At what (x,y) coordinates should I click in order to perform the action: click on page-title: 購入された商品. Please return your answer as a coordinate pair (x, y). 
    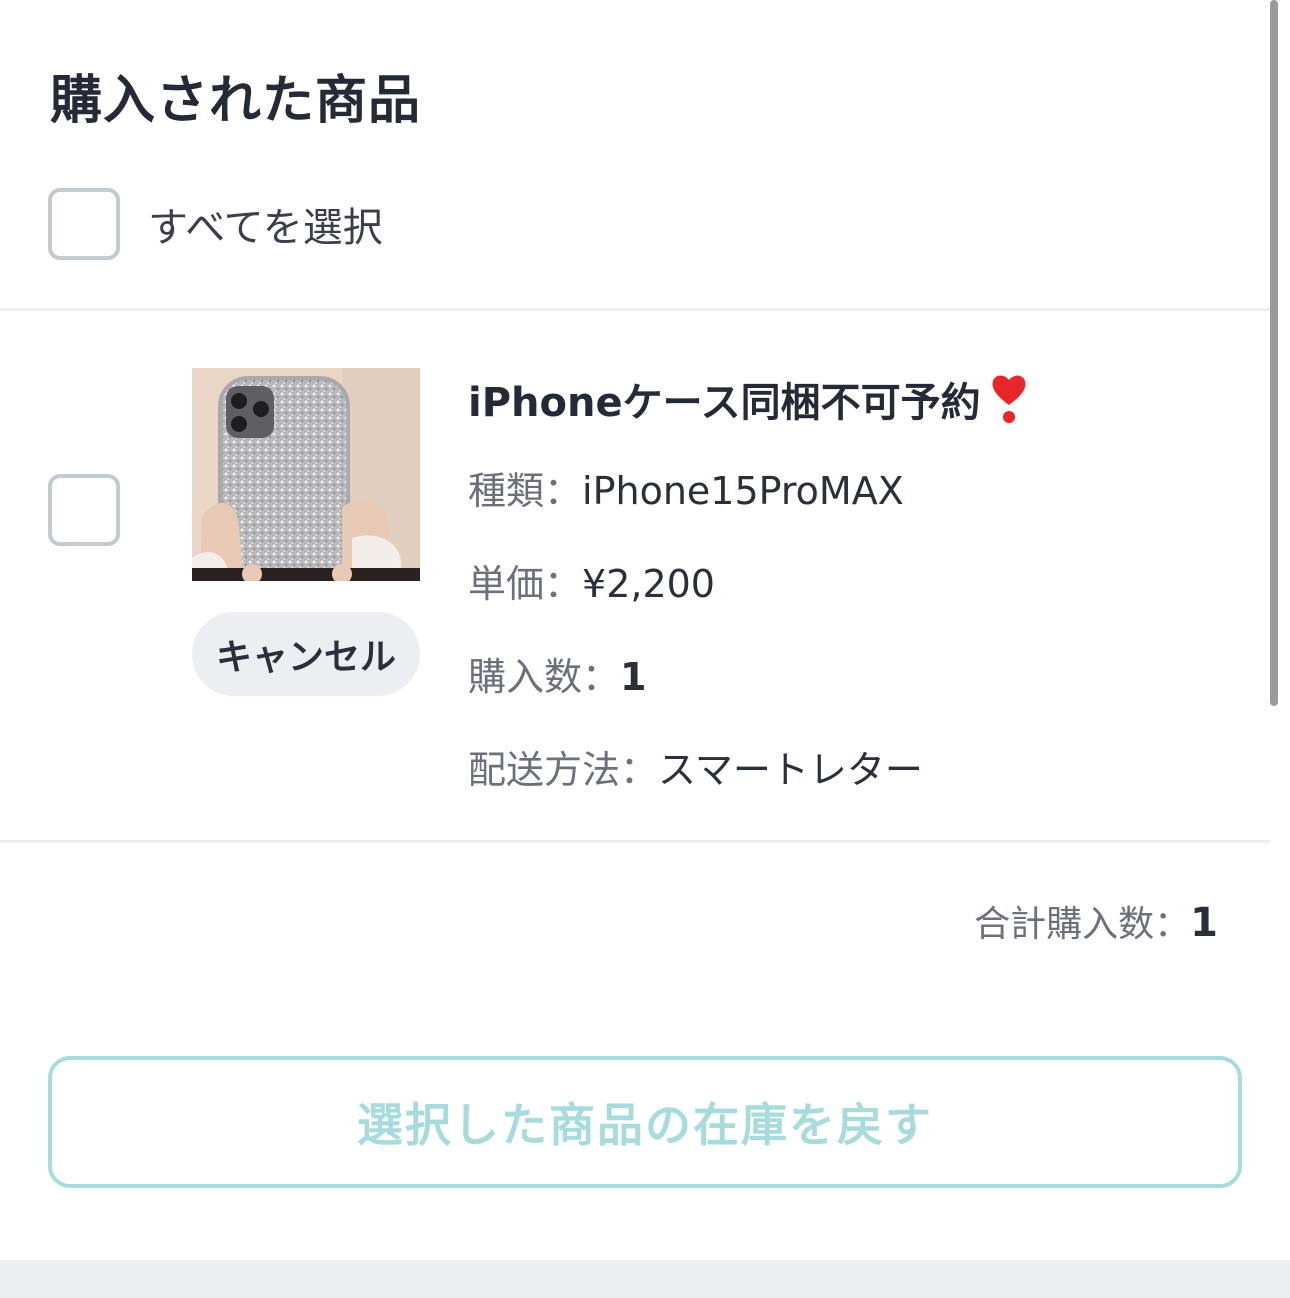
    Looking at the image, I should click on (236, 101).